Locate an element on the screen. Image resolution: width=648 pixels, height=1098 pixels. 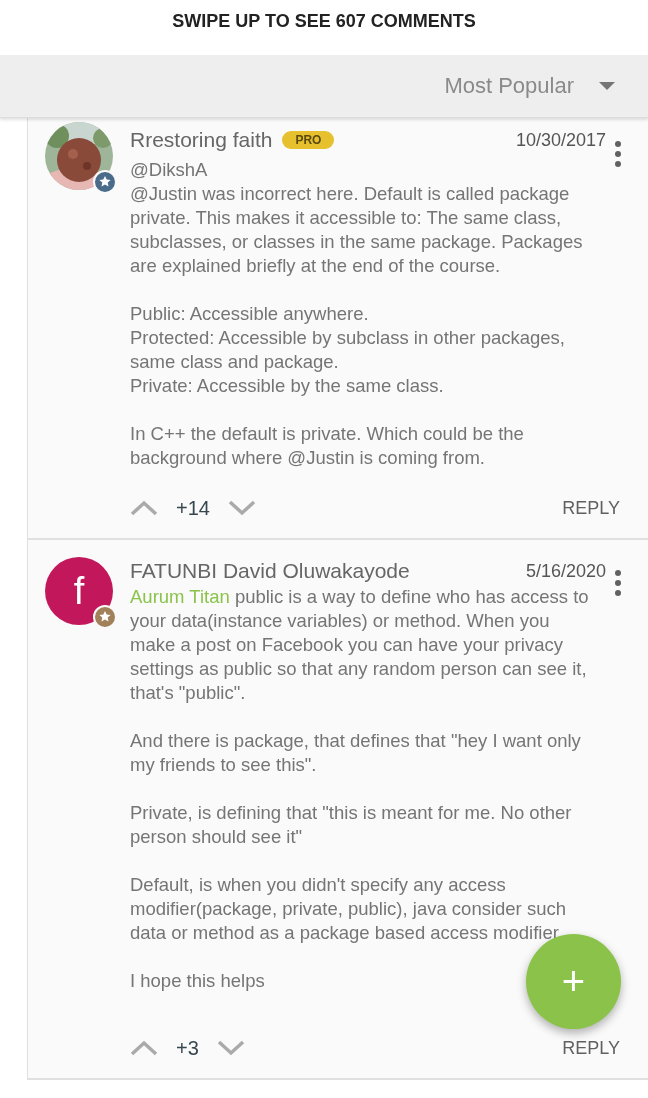
pro-badge: PRO is located at coordinates (308, 140).